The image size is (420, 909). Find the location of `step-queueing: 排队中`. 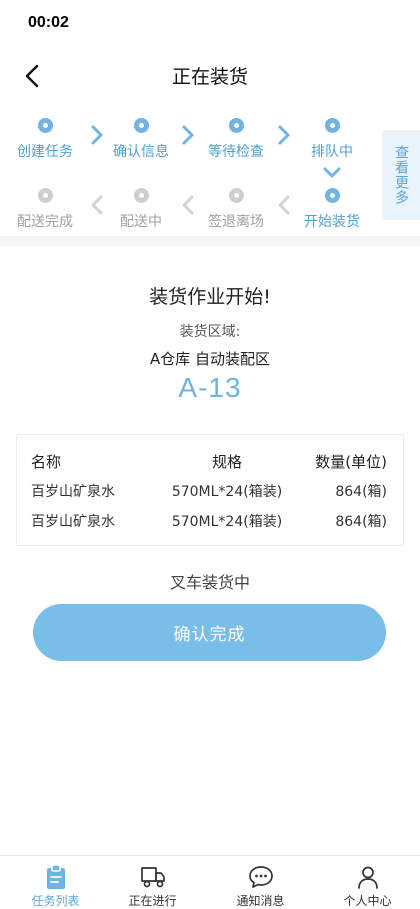

step-queueing: 排队中 is located at coordinates (332, 139).